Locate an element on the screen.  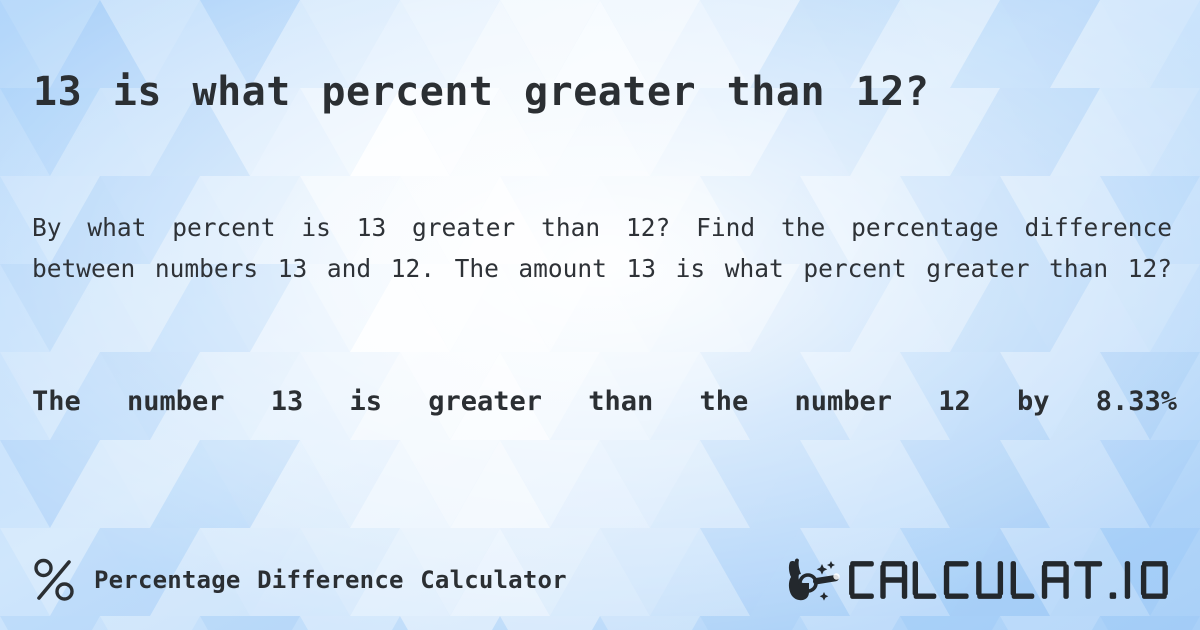
footer-brand: Percentage Difference Calculator is located at coordinates (299, 580).